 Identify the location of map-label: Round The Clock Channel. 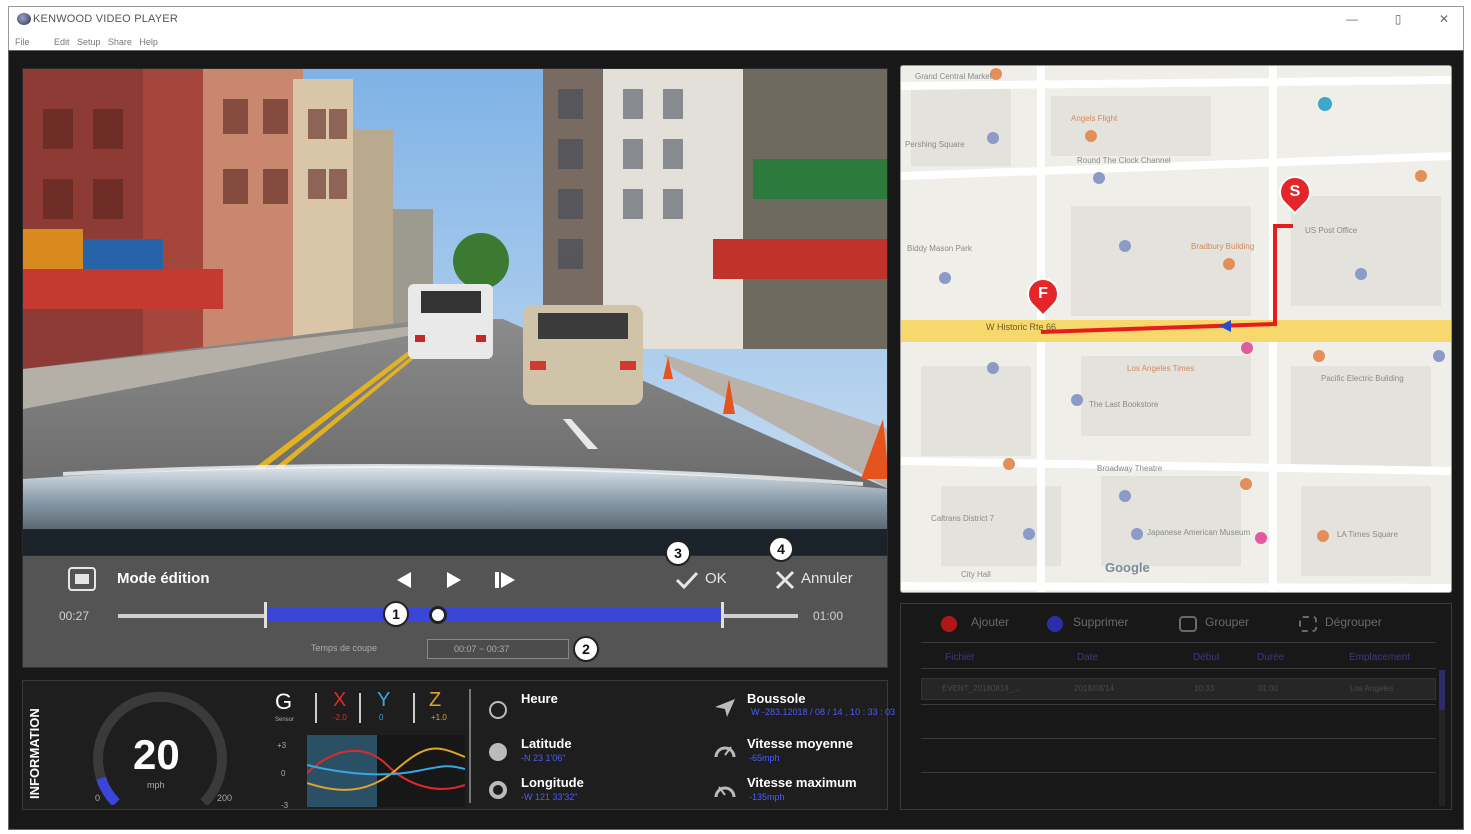
(1124, 160).